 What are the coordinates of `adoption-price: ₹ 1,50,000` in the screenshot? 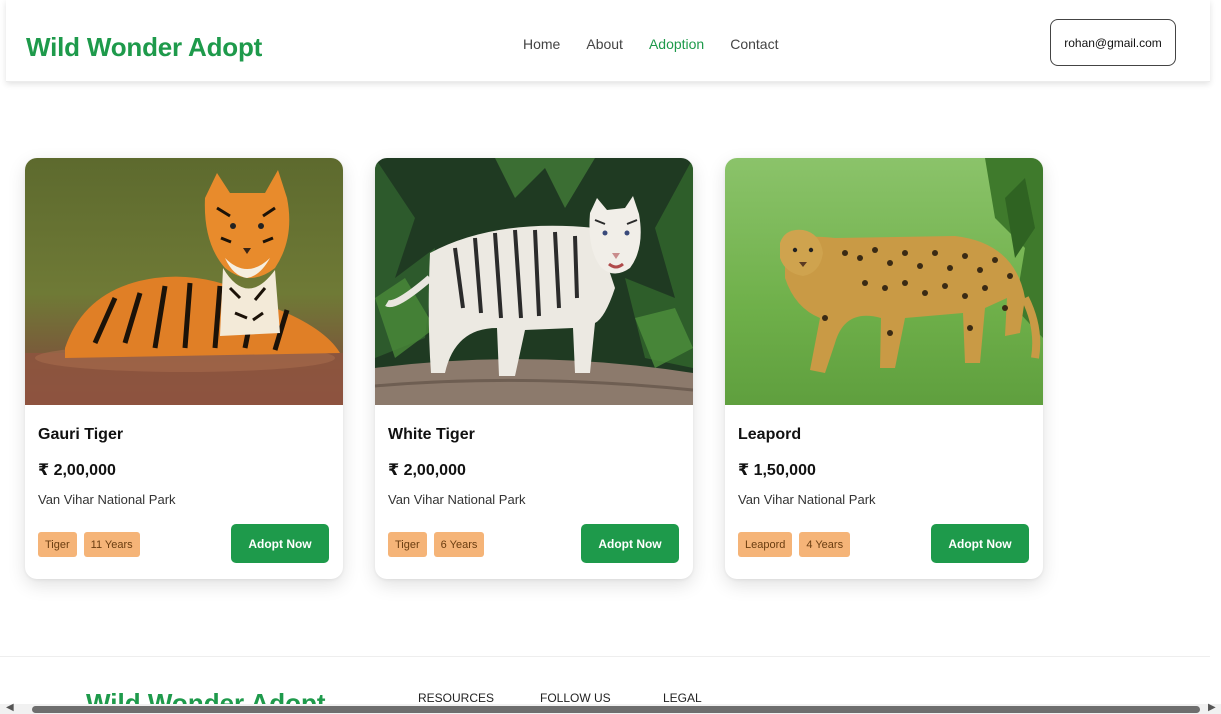 It's located at (777, 470).